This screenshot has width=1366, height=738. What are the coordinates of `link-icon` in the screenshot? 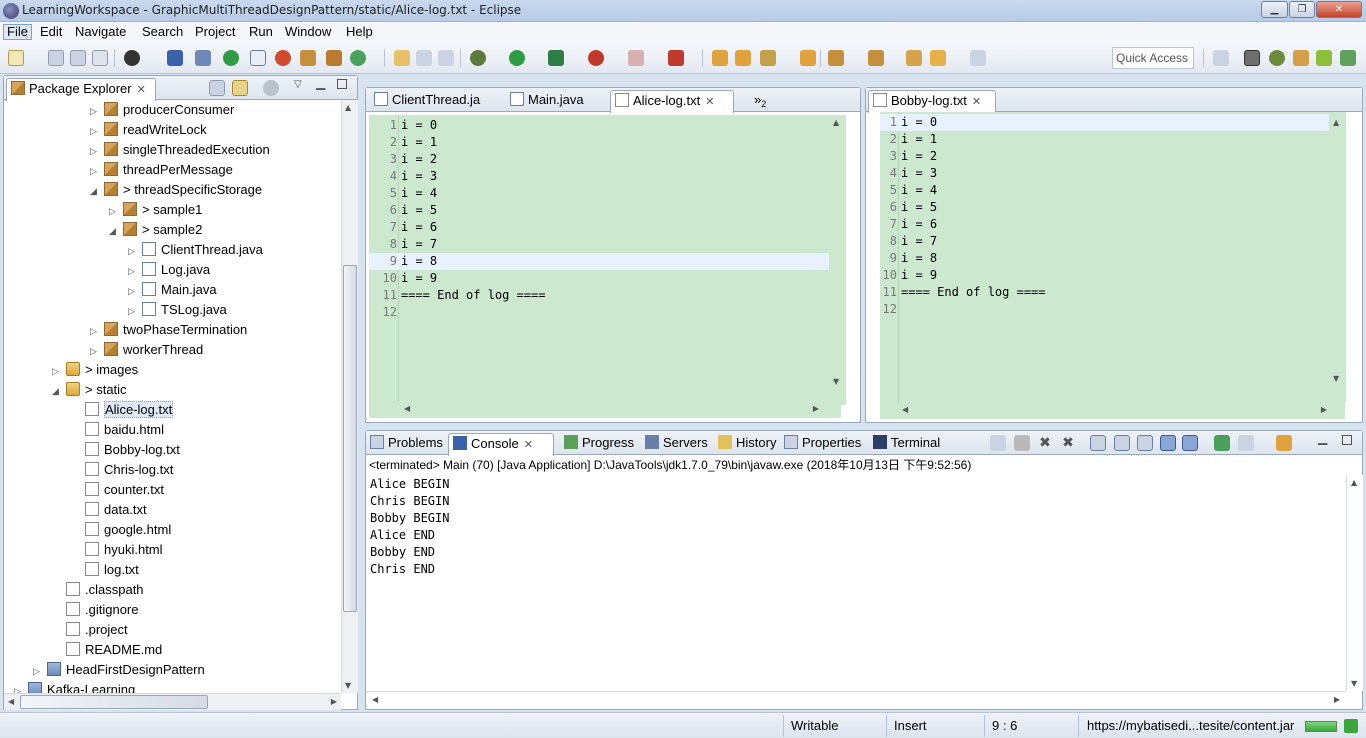 It's located at (203, 58).